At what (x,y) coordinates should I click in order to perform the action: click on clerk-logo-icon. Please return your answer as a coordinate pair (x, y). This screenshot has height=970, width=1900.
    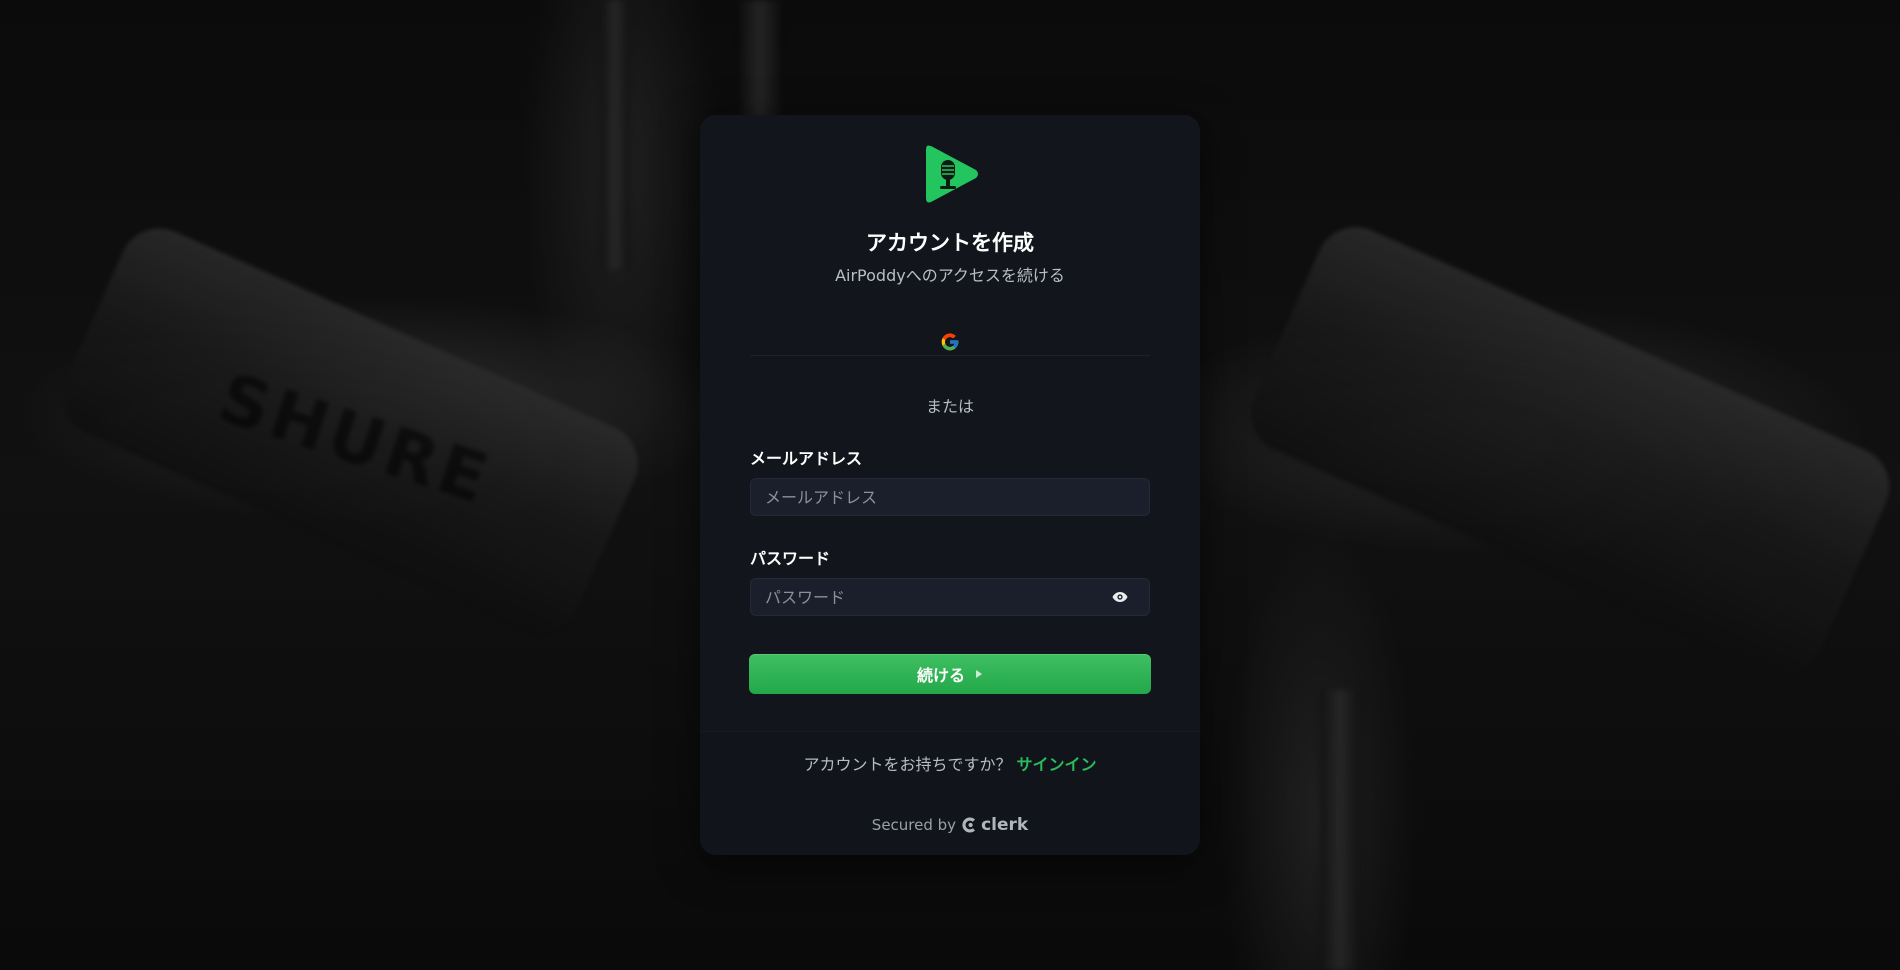
    Looking at the image, I should click on (969, 825).